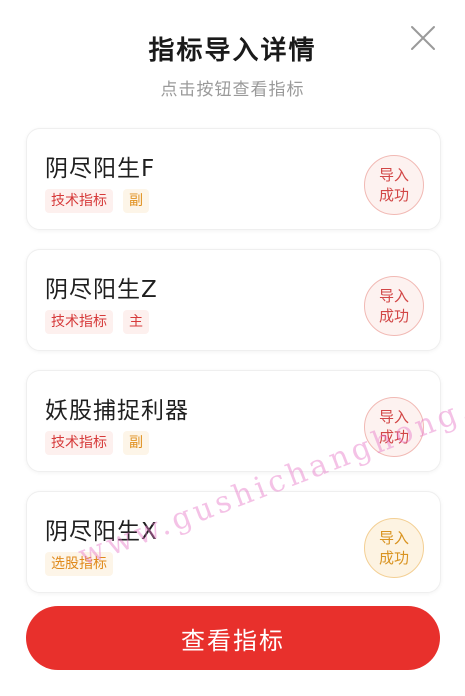 Image resolution: width=465 pixels, height=696 pixels. I want to click on indicator-name: 妖股捕捉利器, so click(117, 411).